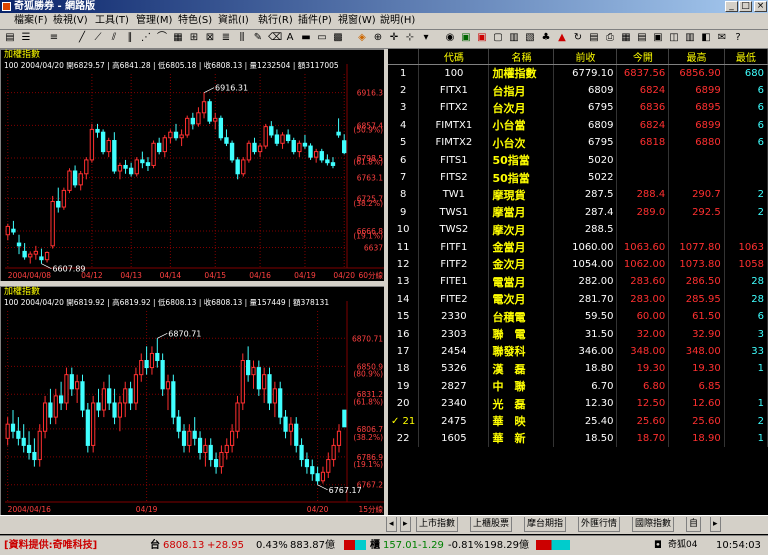  I want to click on table-row: 8 TW1 摩現貨 287.5 288.4 290.7 2, so click(578, 195).